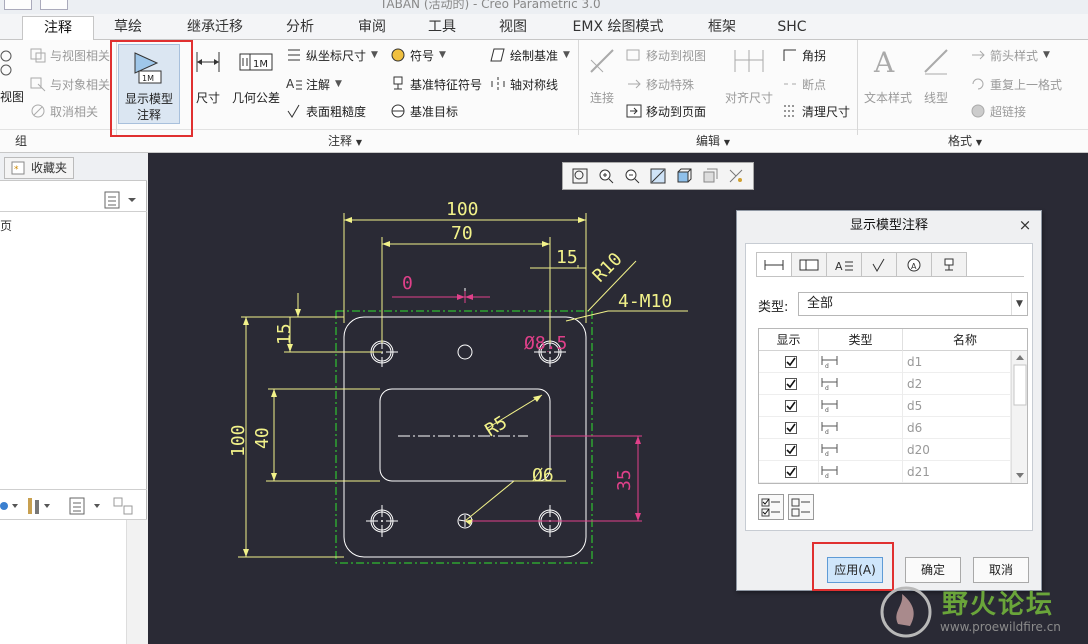  Describe the element at coordinates (70, 84) in the screenshot. I see `object-related-button: 与对象相关` at that location.